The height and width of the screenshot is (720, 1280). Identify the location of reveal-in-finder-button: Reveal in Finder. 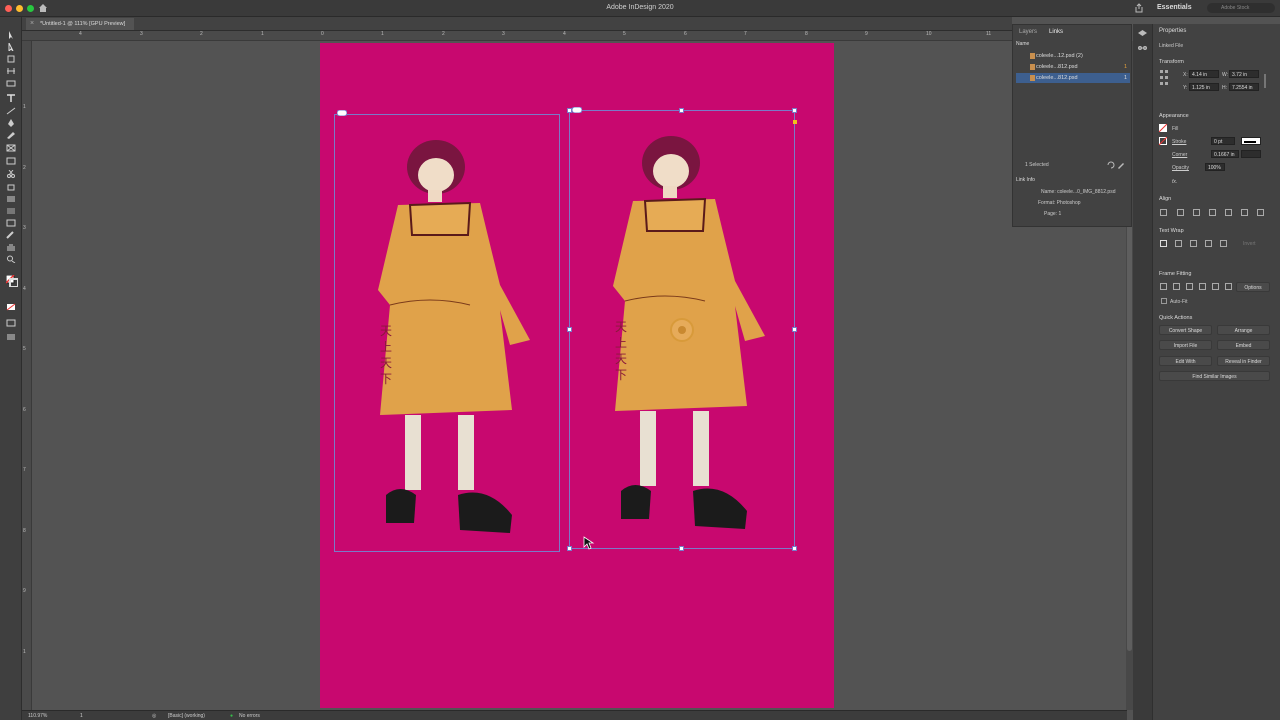
(1243, 361).